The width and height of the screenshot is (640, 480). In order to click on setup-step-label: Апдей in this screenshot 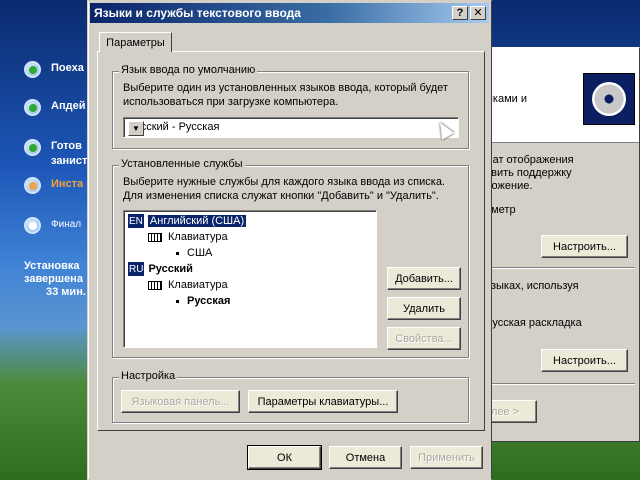, I will do `click(68, 106)`.